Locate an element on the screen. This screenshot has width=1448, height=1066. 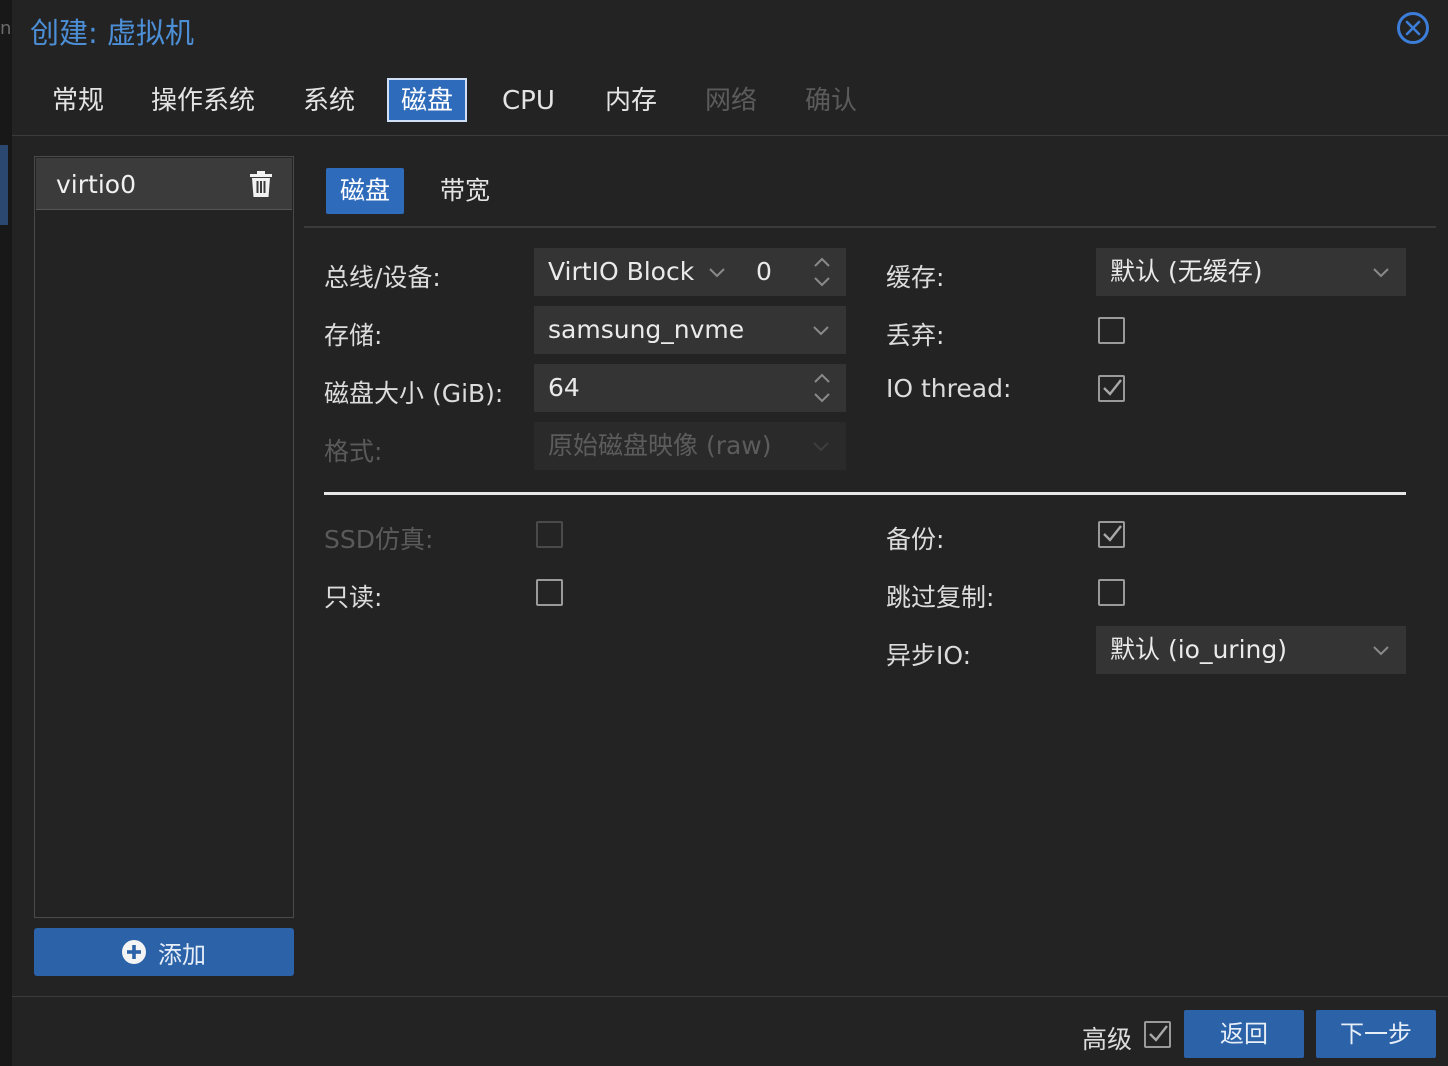
device-number-input: 0 is located at coordinates (764, 272).